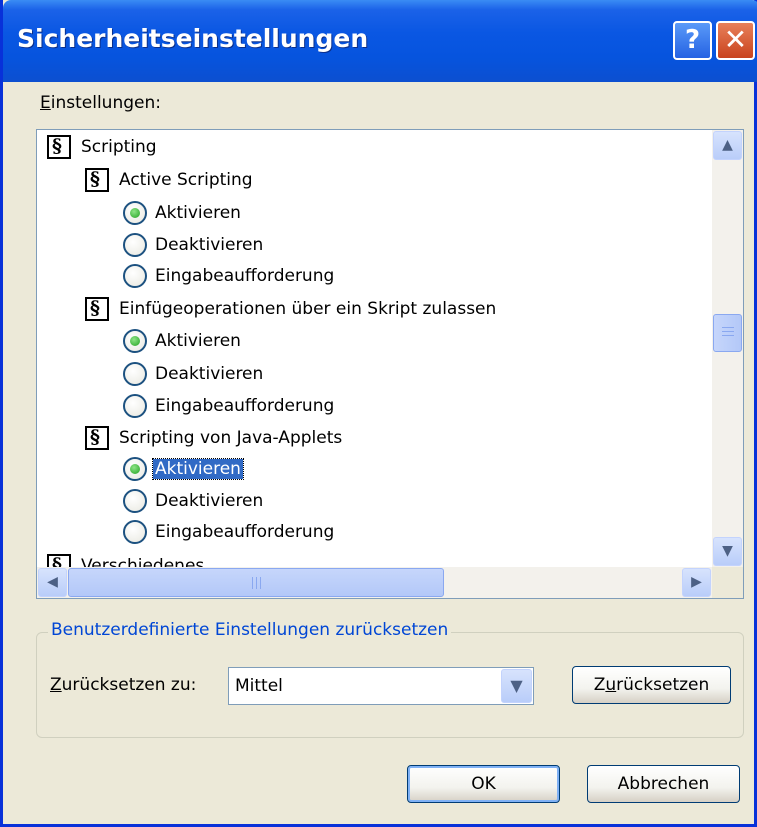 The width and height of the screenshot is (757, 827). Describe the element at coordinates (129, 685) in the screenshot. I see `reset-to-label-rest: urücksetzen zu:` at that location.